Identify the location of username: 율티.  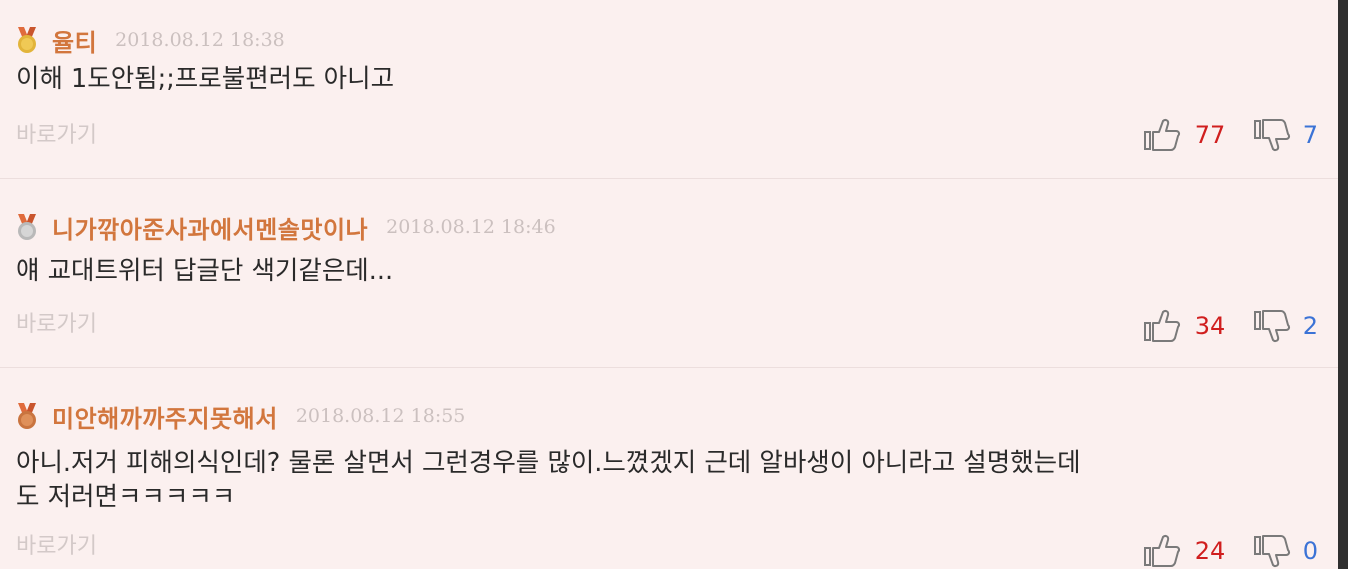
(74, 40).